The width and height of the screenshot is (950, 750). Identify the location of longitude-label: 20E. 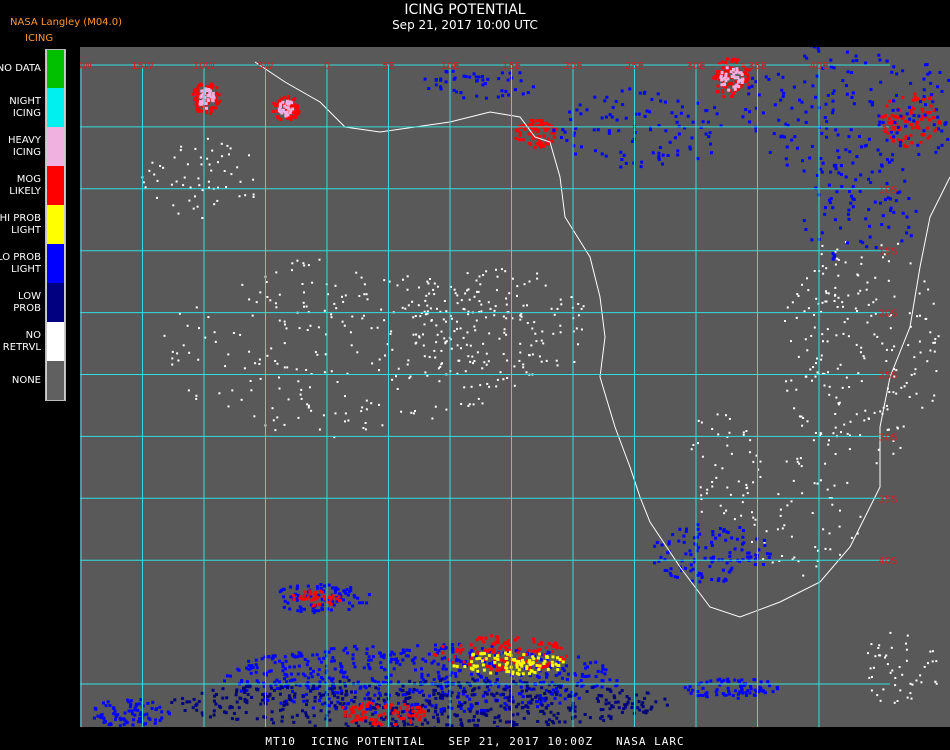
(572, 66).